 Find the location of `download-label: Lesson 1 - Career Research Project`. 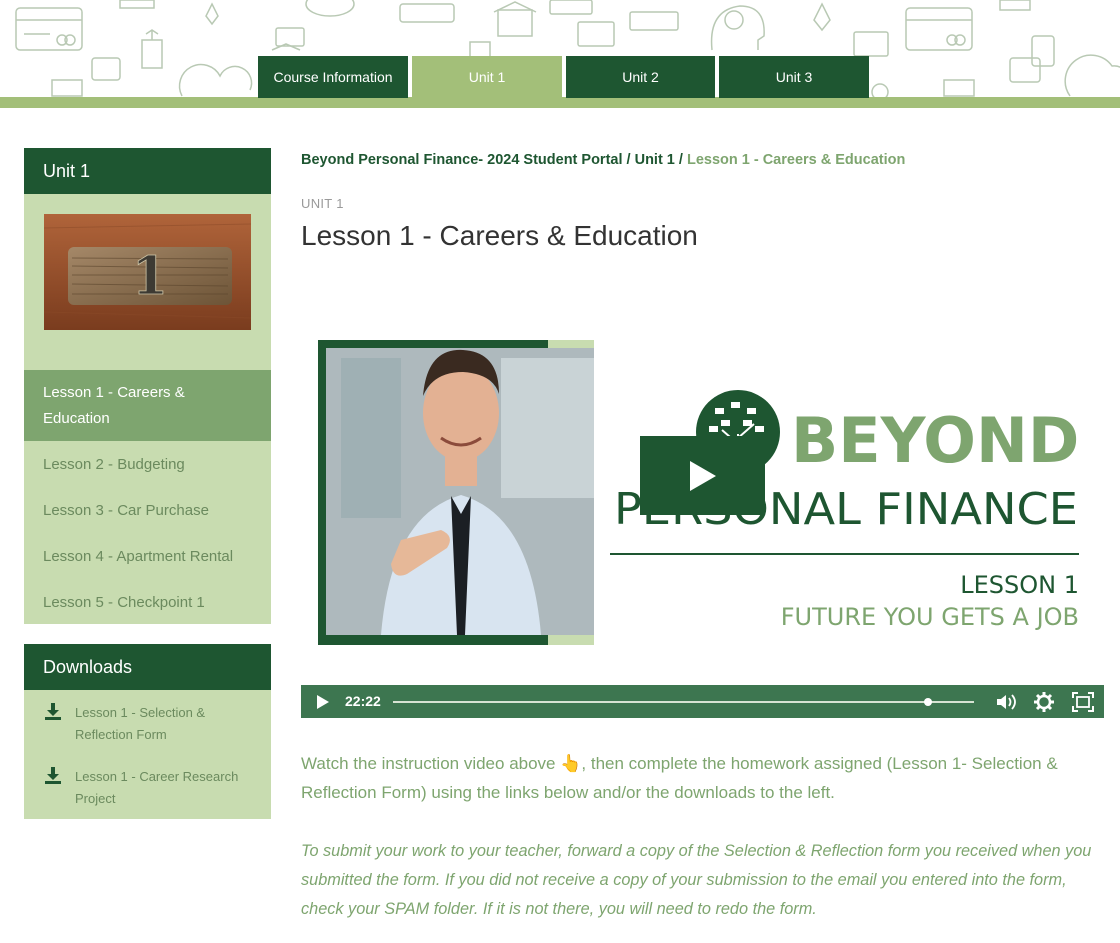

download-label: Lesson 1 - Career Research Project is located at coordinates (165, 788).